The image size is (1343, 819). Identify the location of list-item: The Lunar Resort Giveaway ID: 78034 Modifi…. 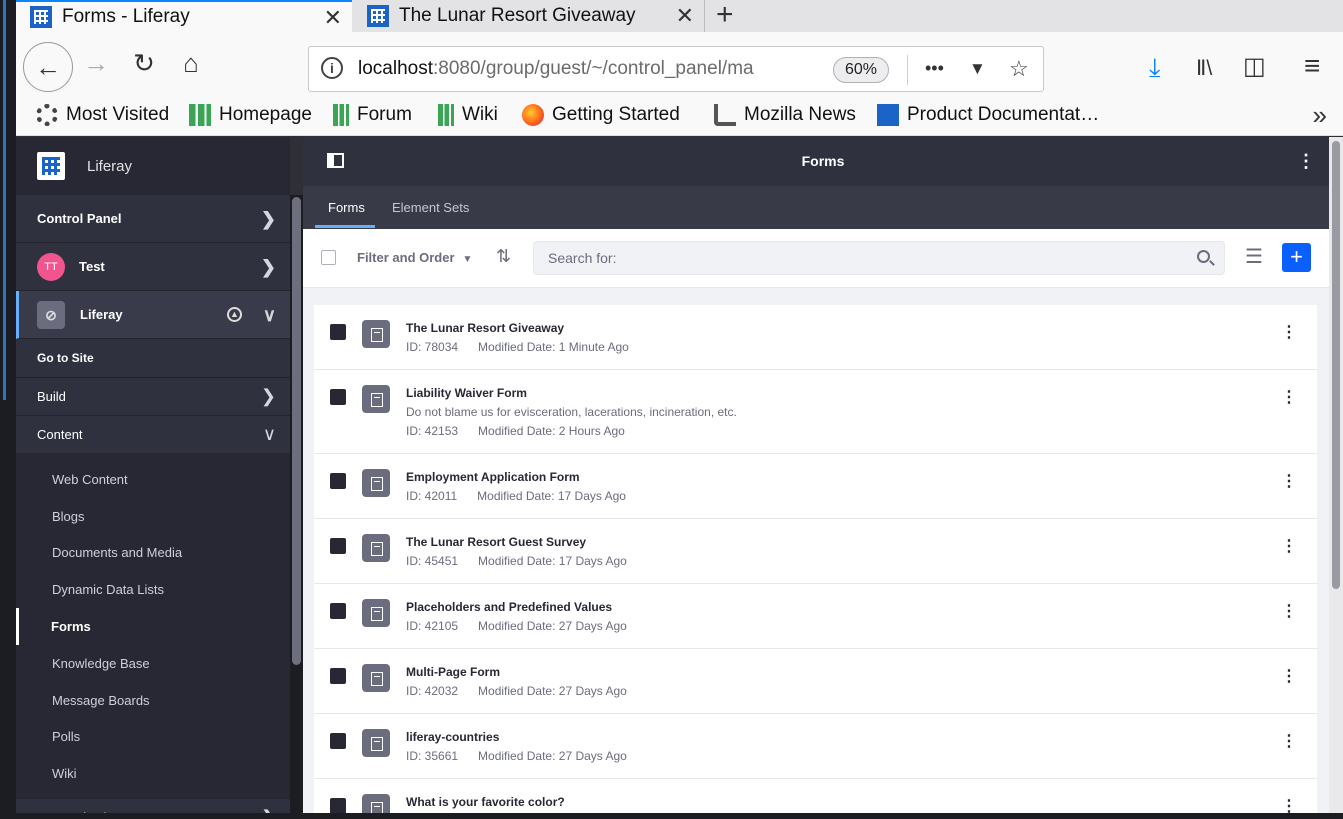
(815, 337).